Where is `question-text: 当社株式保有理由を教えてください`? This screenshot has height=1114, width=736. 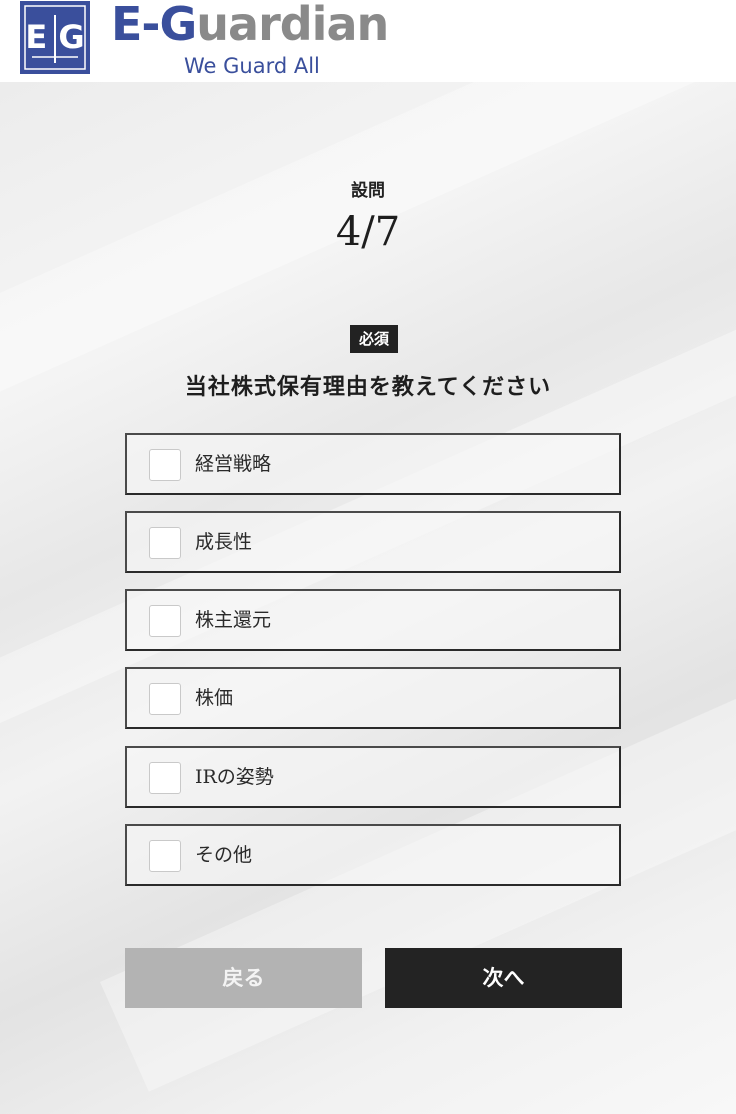
question-text: 当社株式保有理由を教えてください is located at coordinates (368, 387).